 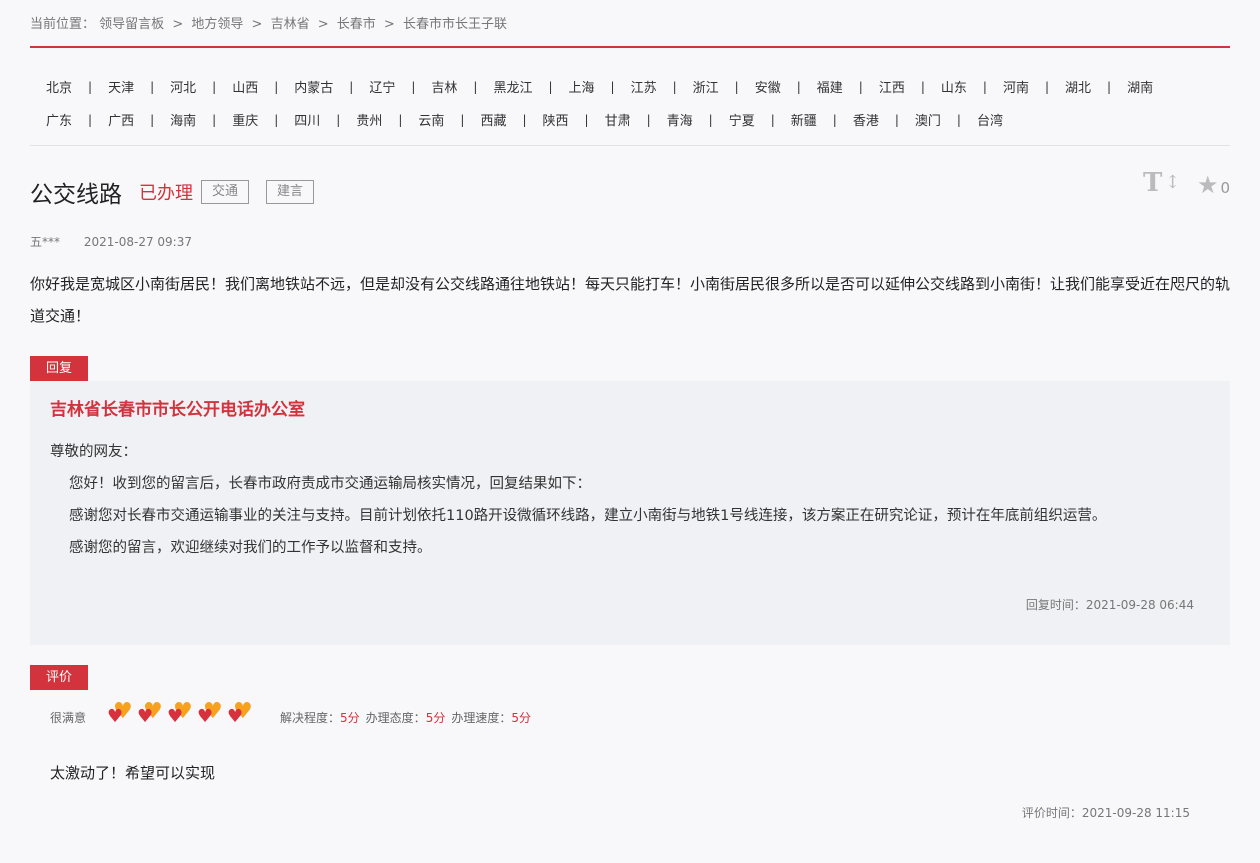 I want to click on score-list: 解决程度：5分 办理态度：5分 办理速度：5分, so click(x=408, y=717).